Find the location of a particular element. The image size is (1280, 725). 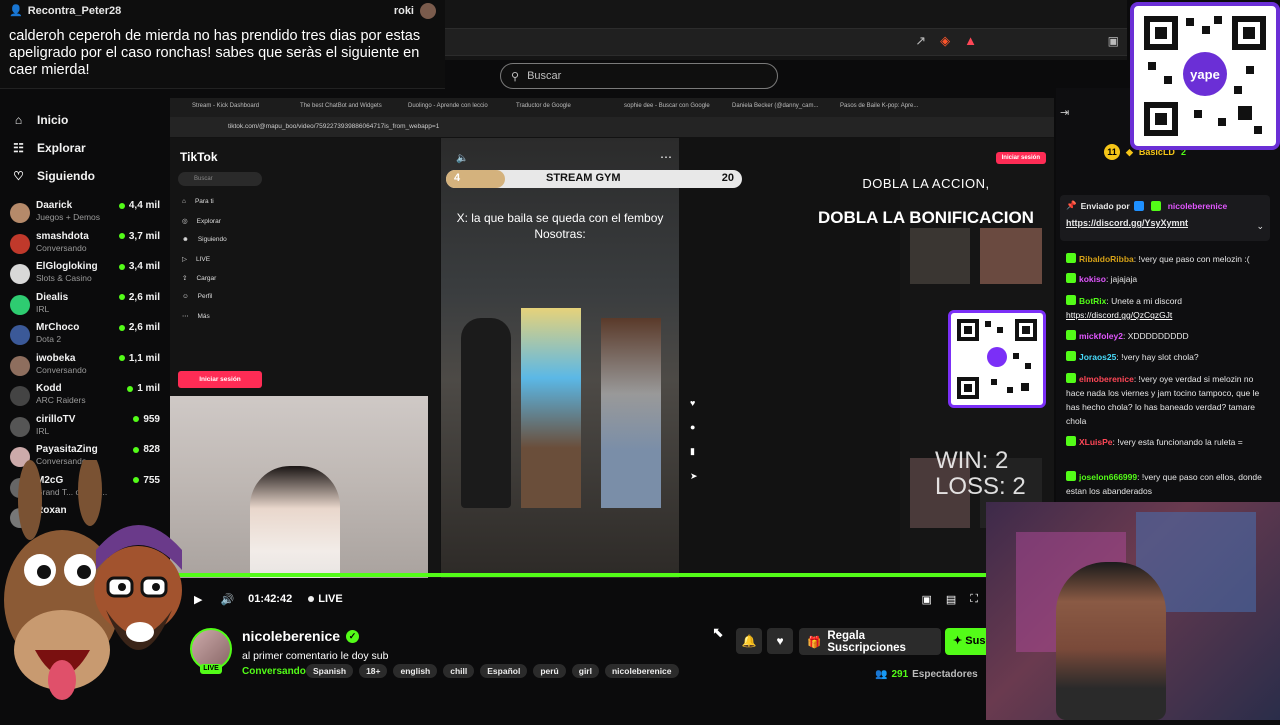

share-icon: ↗ is located at coordinates (920, 41).